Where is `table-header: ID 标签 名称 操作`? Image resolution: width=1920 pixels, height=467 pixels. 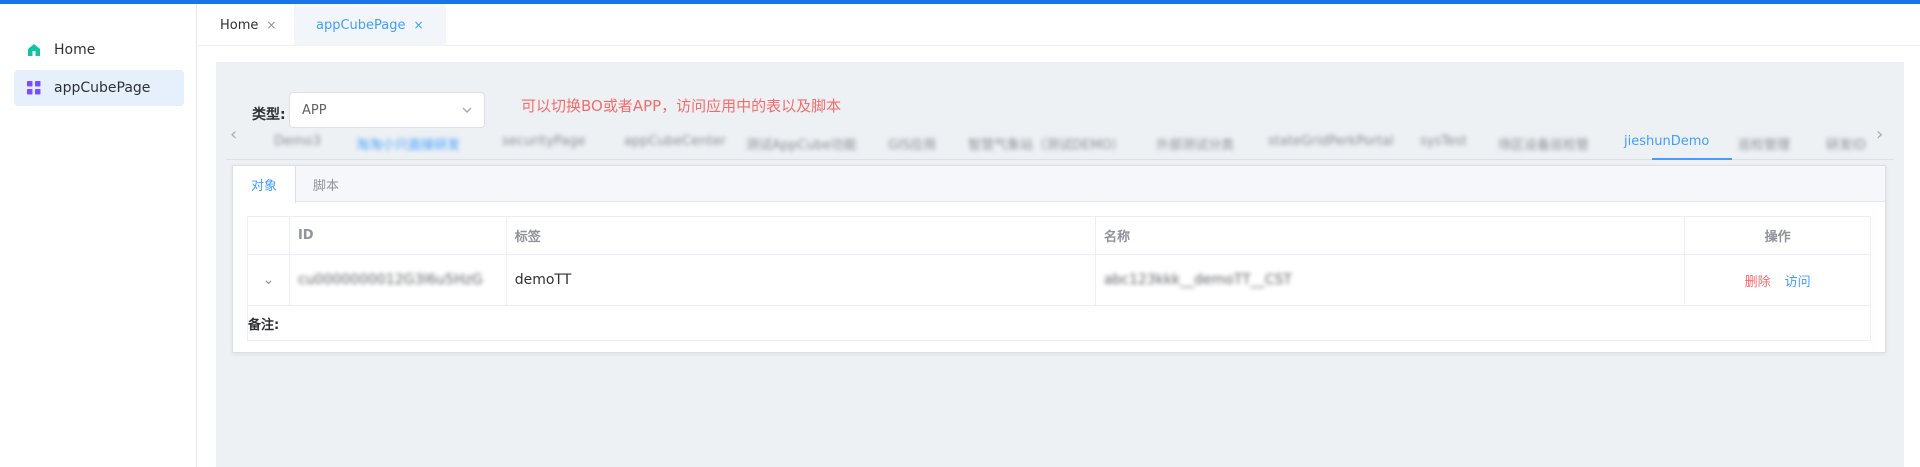 table-header: ID 标签 名称 操作 is located at coordinates (1059, 236).